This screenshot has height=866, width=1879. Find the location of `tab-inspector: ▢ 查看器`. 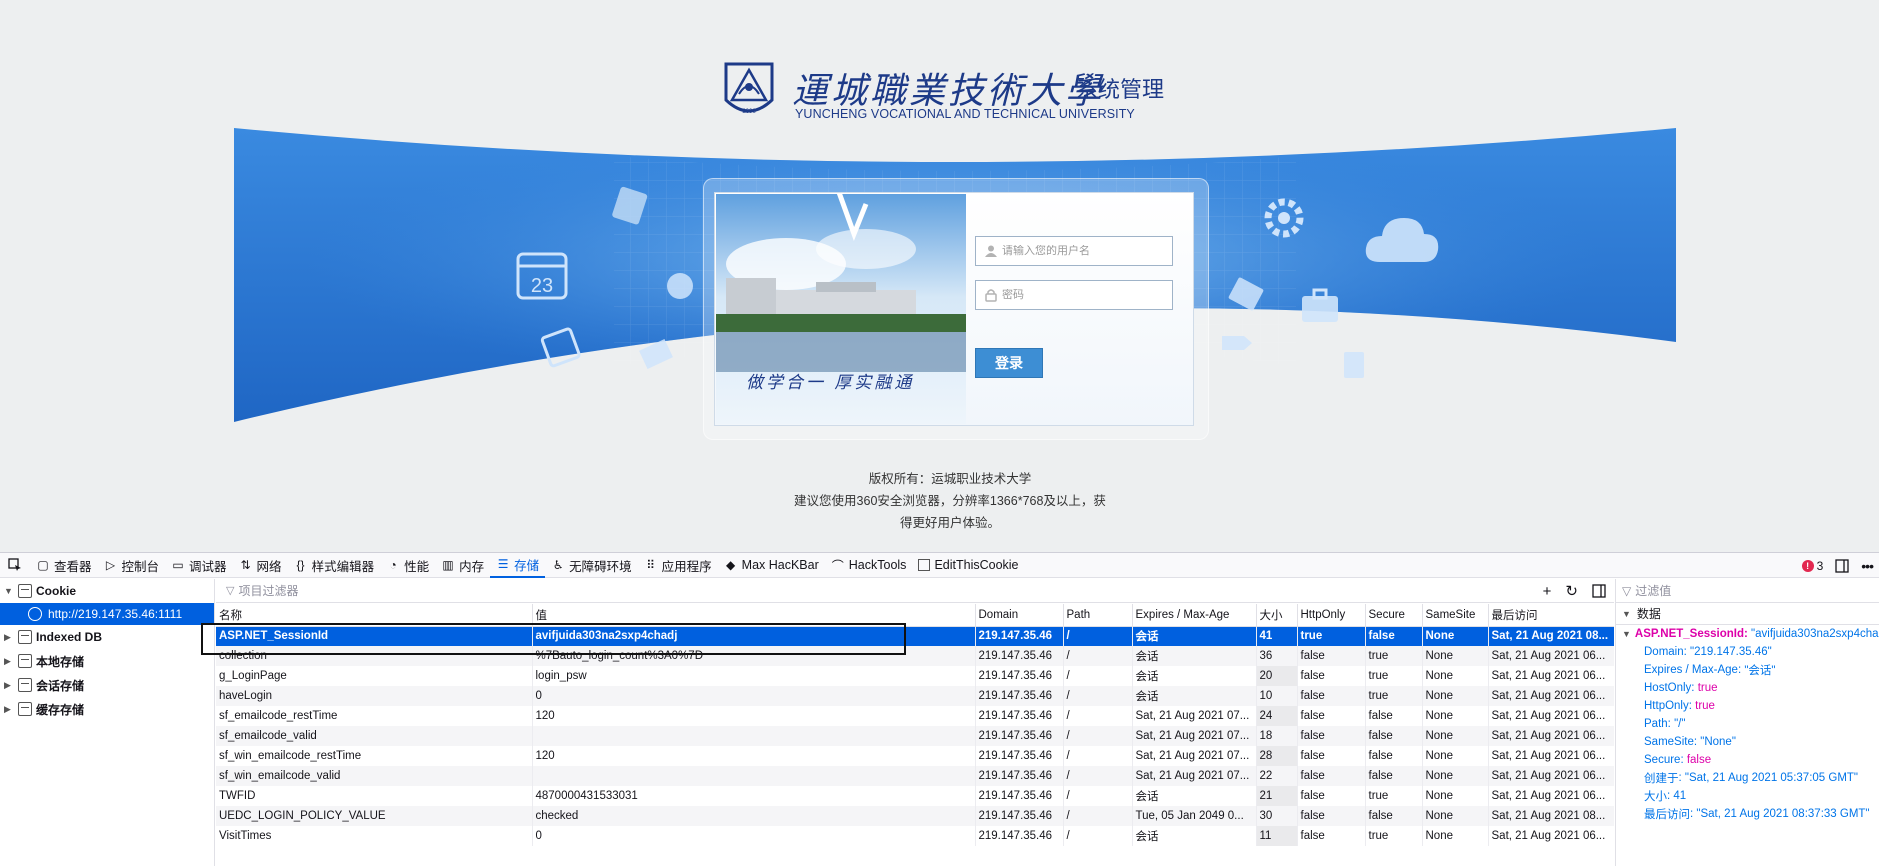

tab-inspector: ▢ 查看器 is located at coordinates (64, 565).